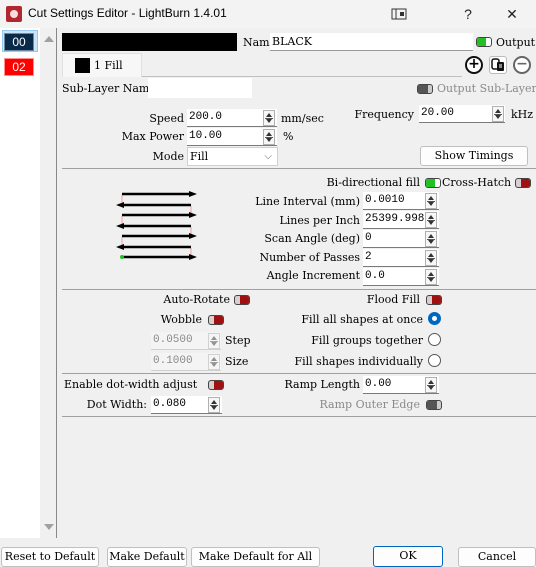 This screenshot has height=567, width=536. Describe the element at coordinates (307, 201) in the screenshot. I see `line-interval-label: Line Interval (mm)` at that location.